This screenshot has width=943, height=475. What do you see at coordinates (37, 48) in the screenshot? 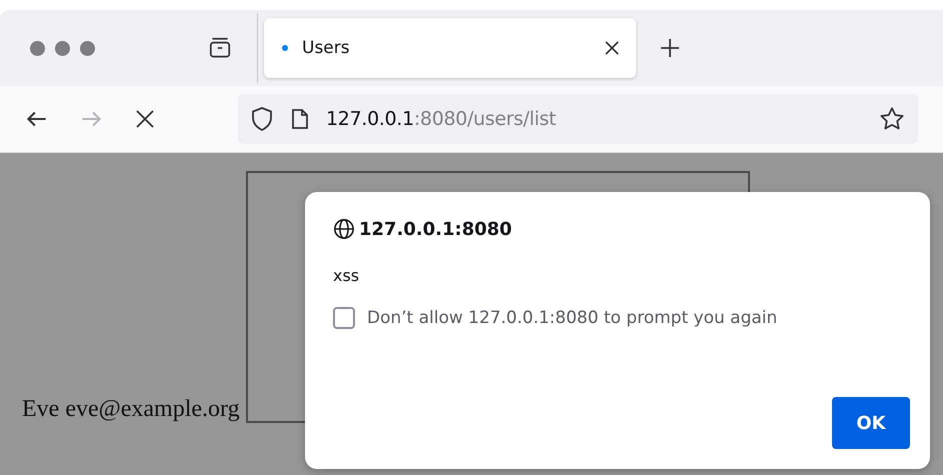
I see `window-close-control` at bounding box center [37, 48].